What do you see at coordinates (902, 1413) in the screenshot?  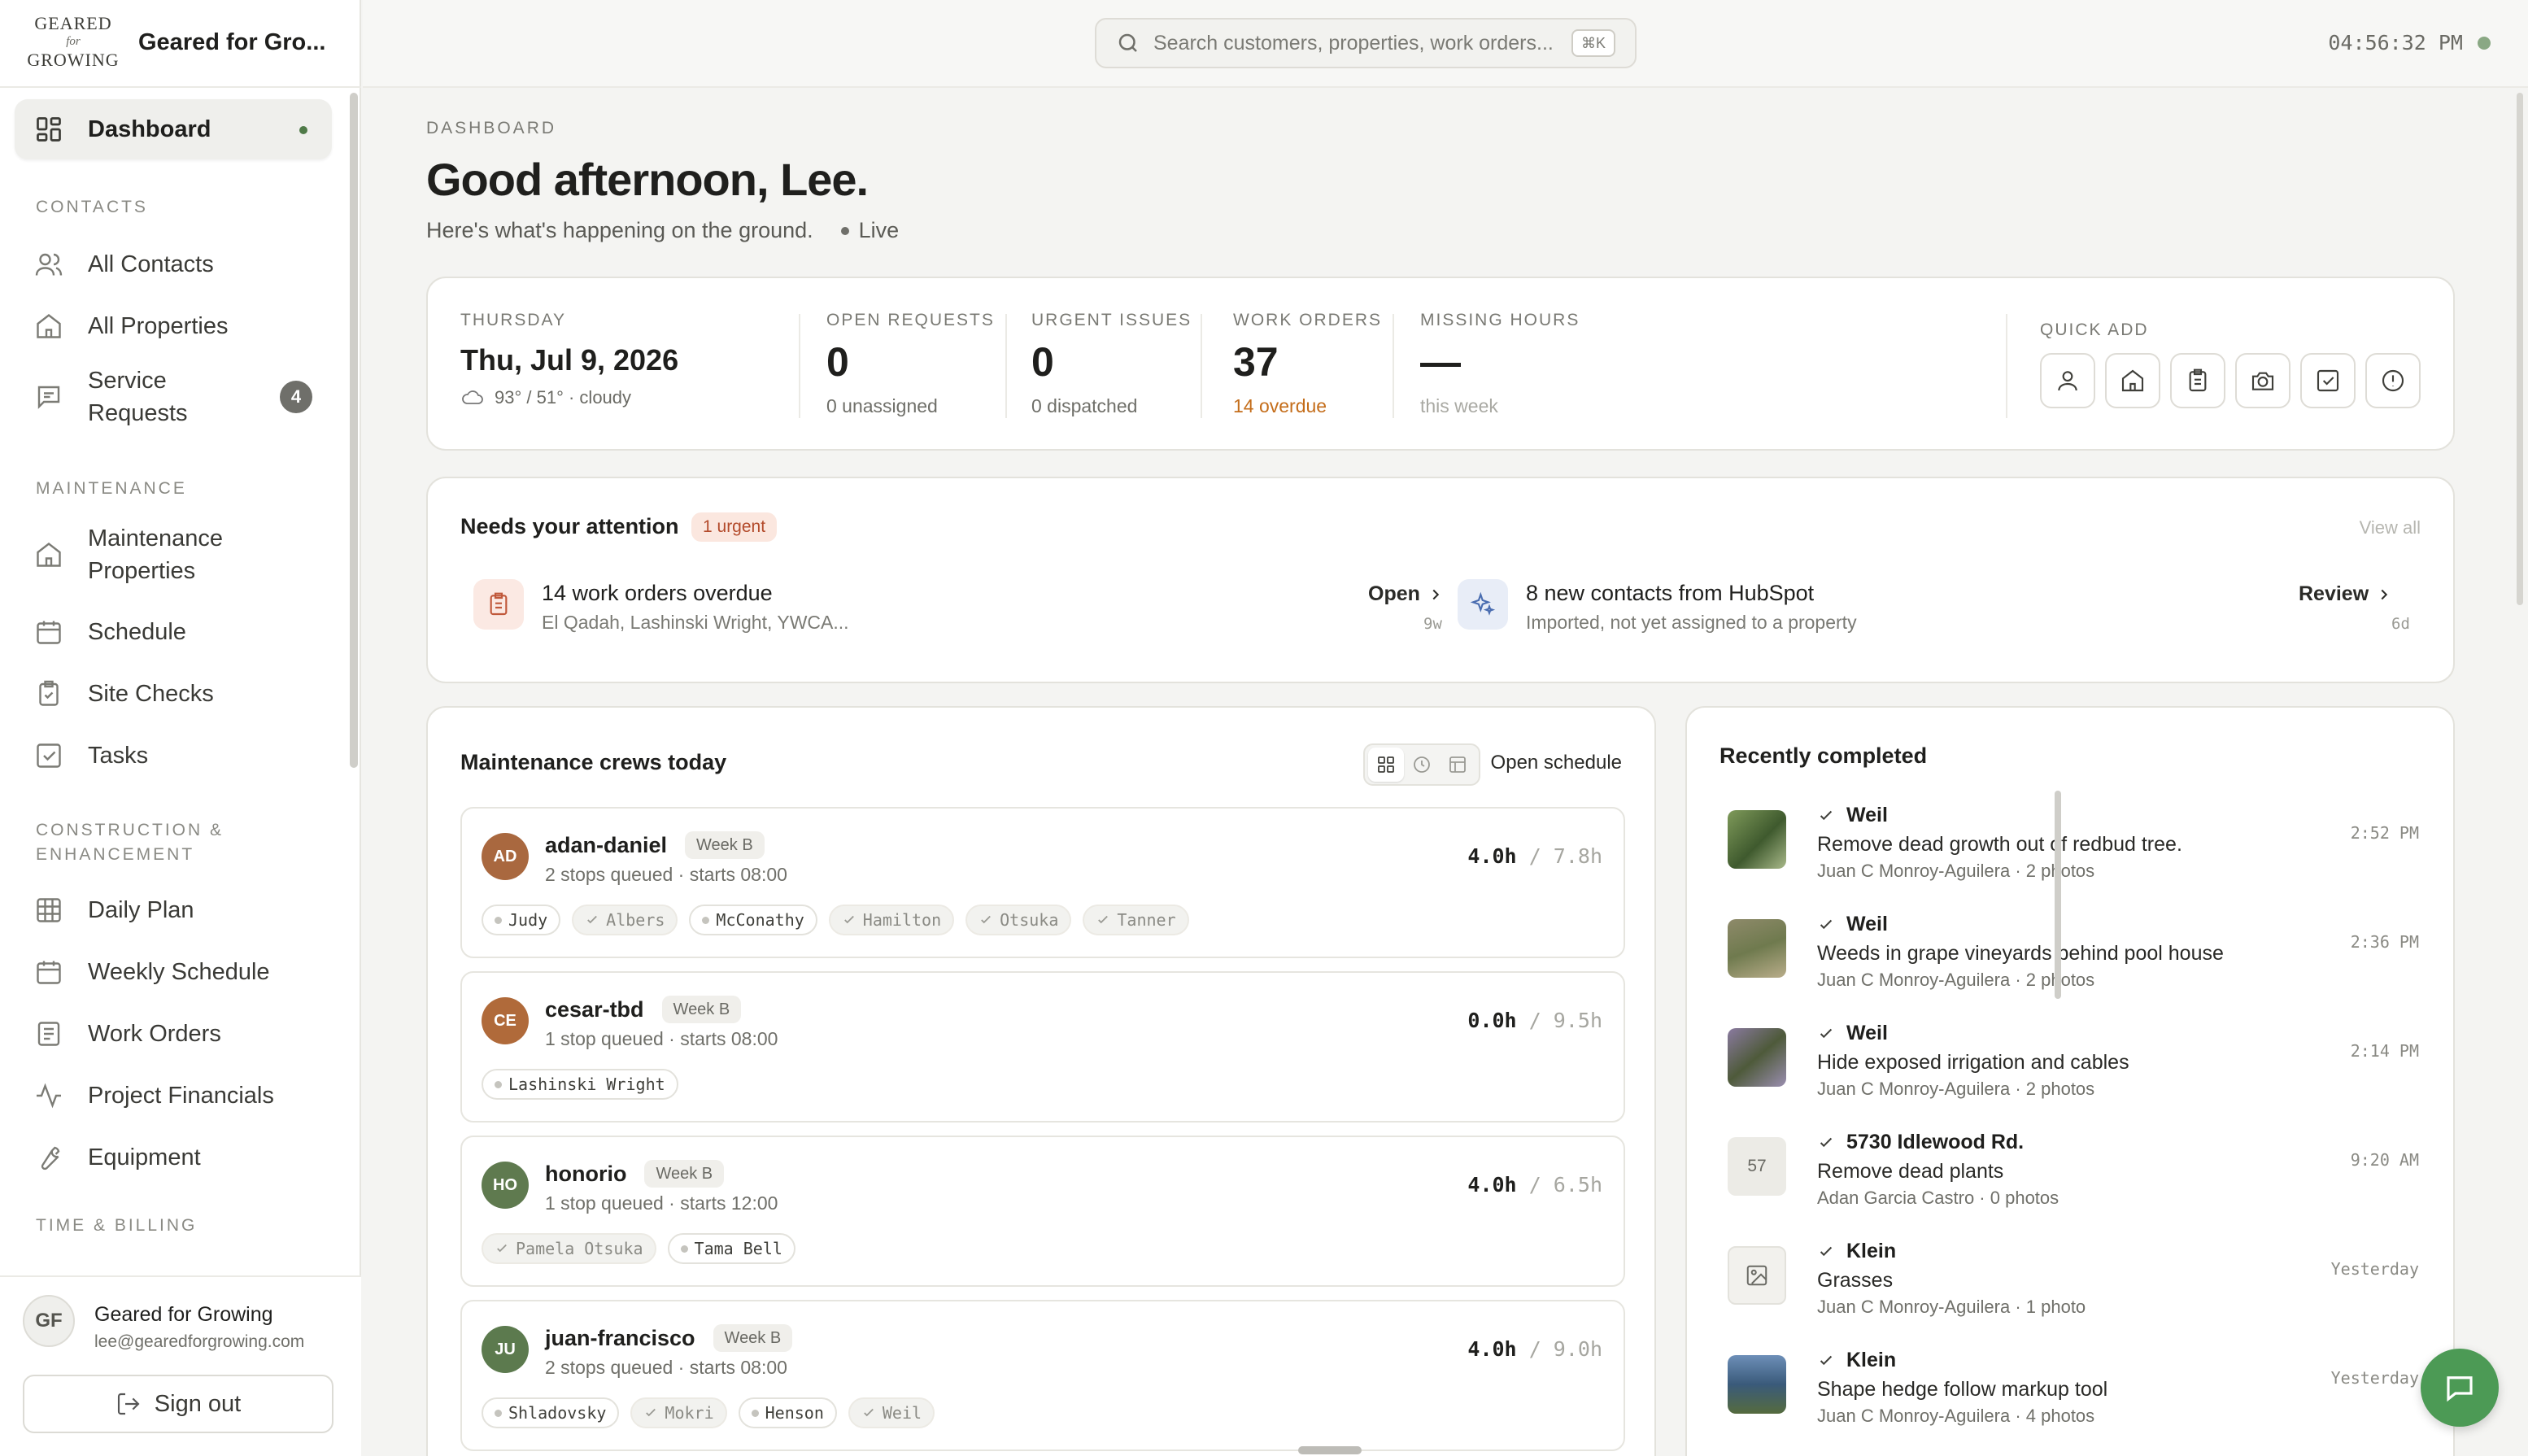 I see `stop-label: Weil` at bounding box center [902, 1413].